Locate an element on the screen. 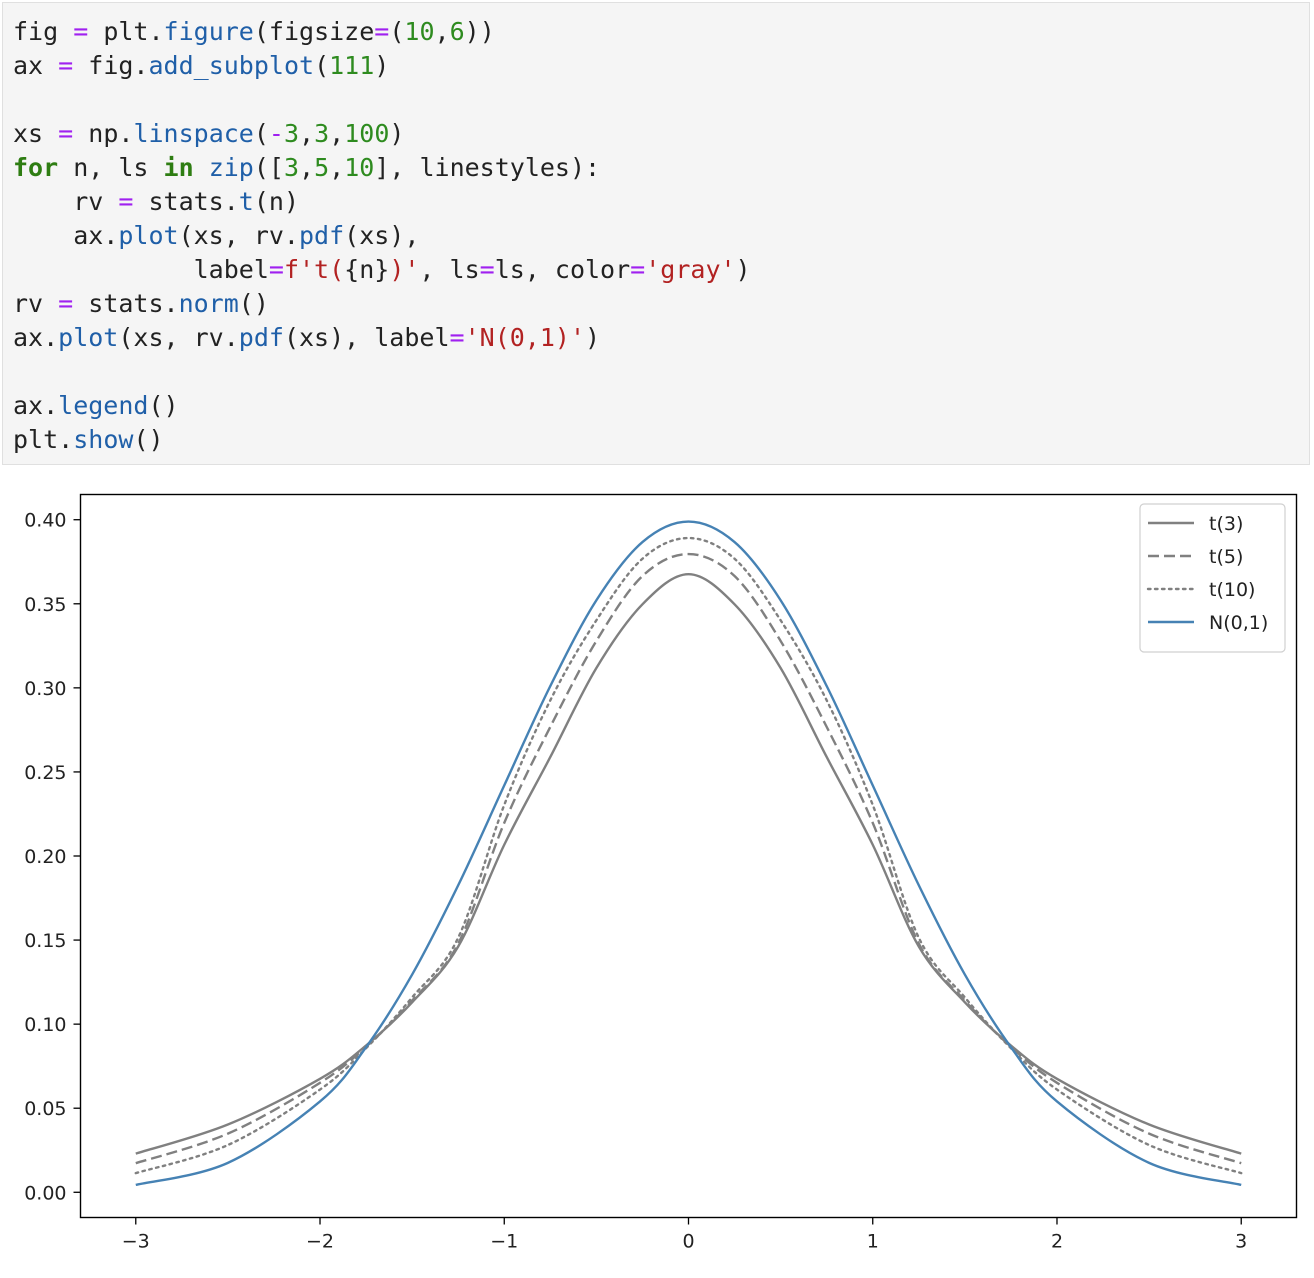 The height and width of the screenshot is (1278, 1314). y-tick-label: 0.40 is located at coordinates (45, 521).